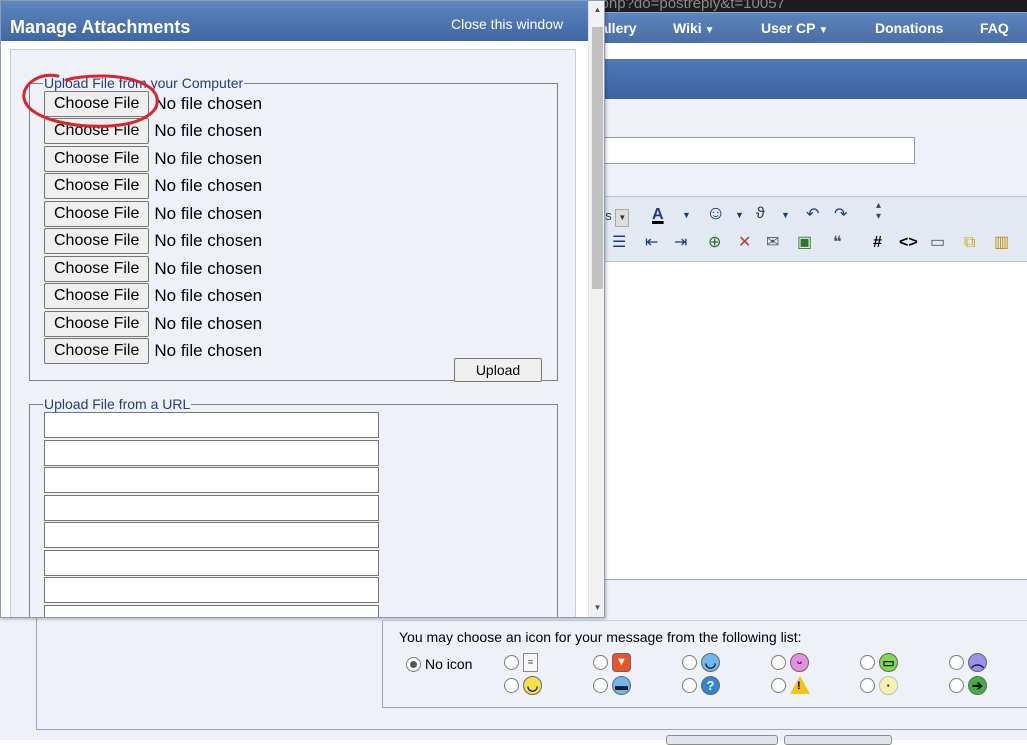  I want to click on quote-icon: ❝, so click(837, 243).